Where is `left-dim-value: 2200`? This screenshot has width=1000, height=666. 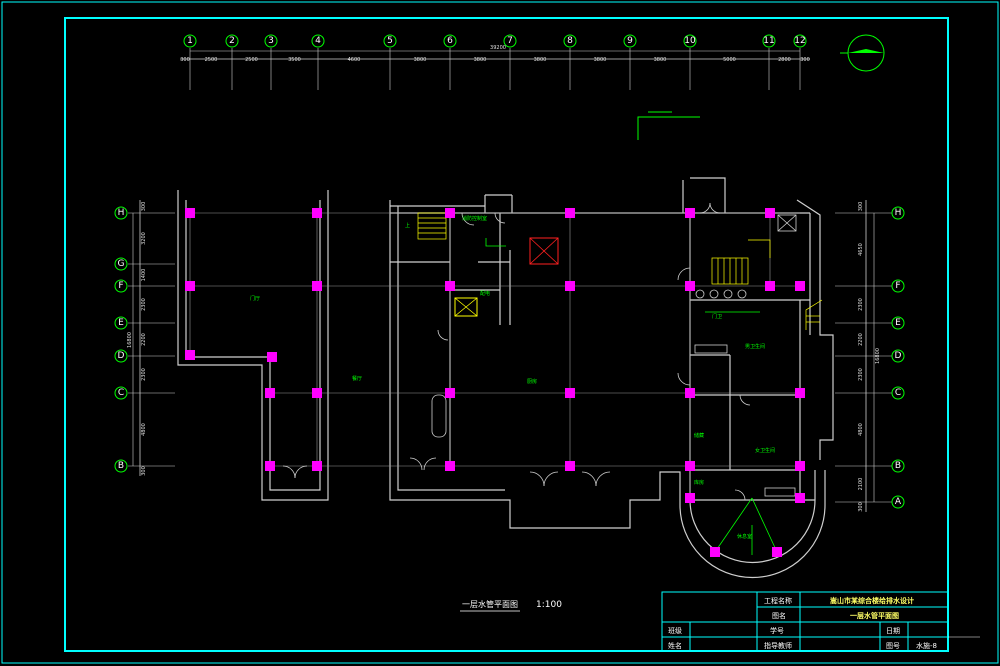
left-dim-value: 2200 is located at coordinates (144, 339).